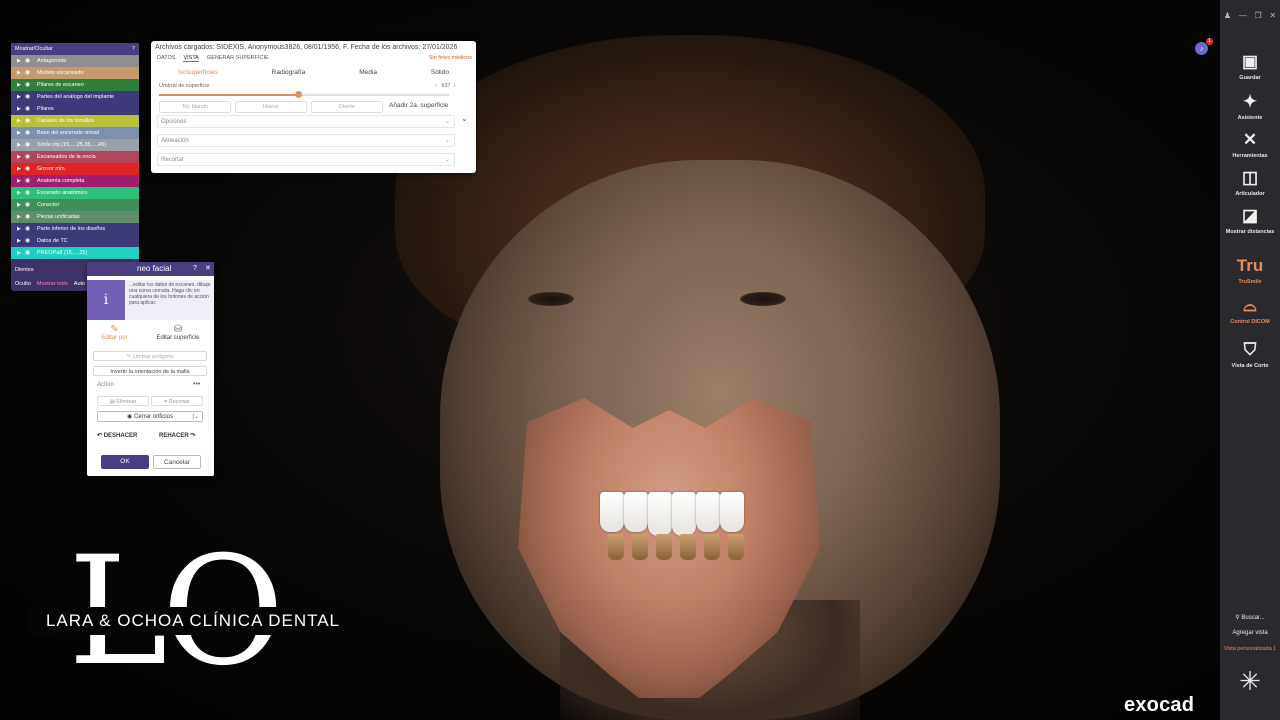  Describe the element at coordinates (75, 205) in the screenshot. I see `layer-row: ▶ ◉ Conector` at that location.